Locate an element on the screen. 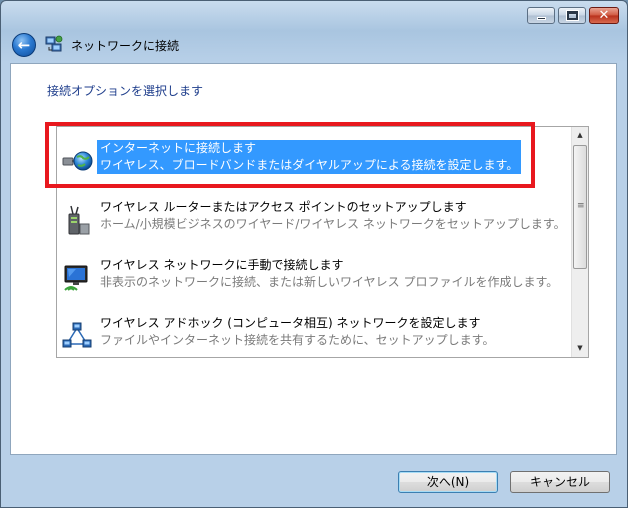 This screenshot has height=508, width=628. grip-icon: ≡ is located at coordinates (581, 206).